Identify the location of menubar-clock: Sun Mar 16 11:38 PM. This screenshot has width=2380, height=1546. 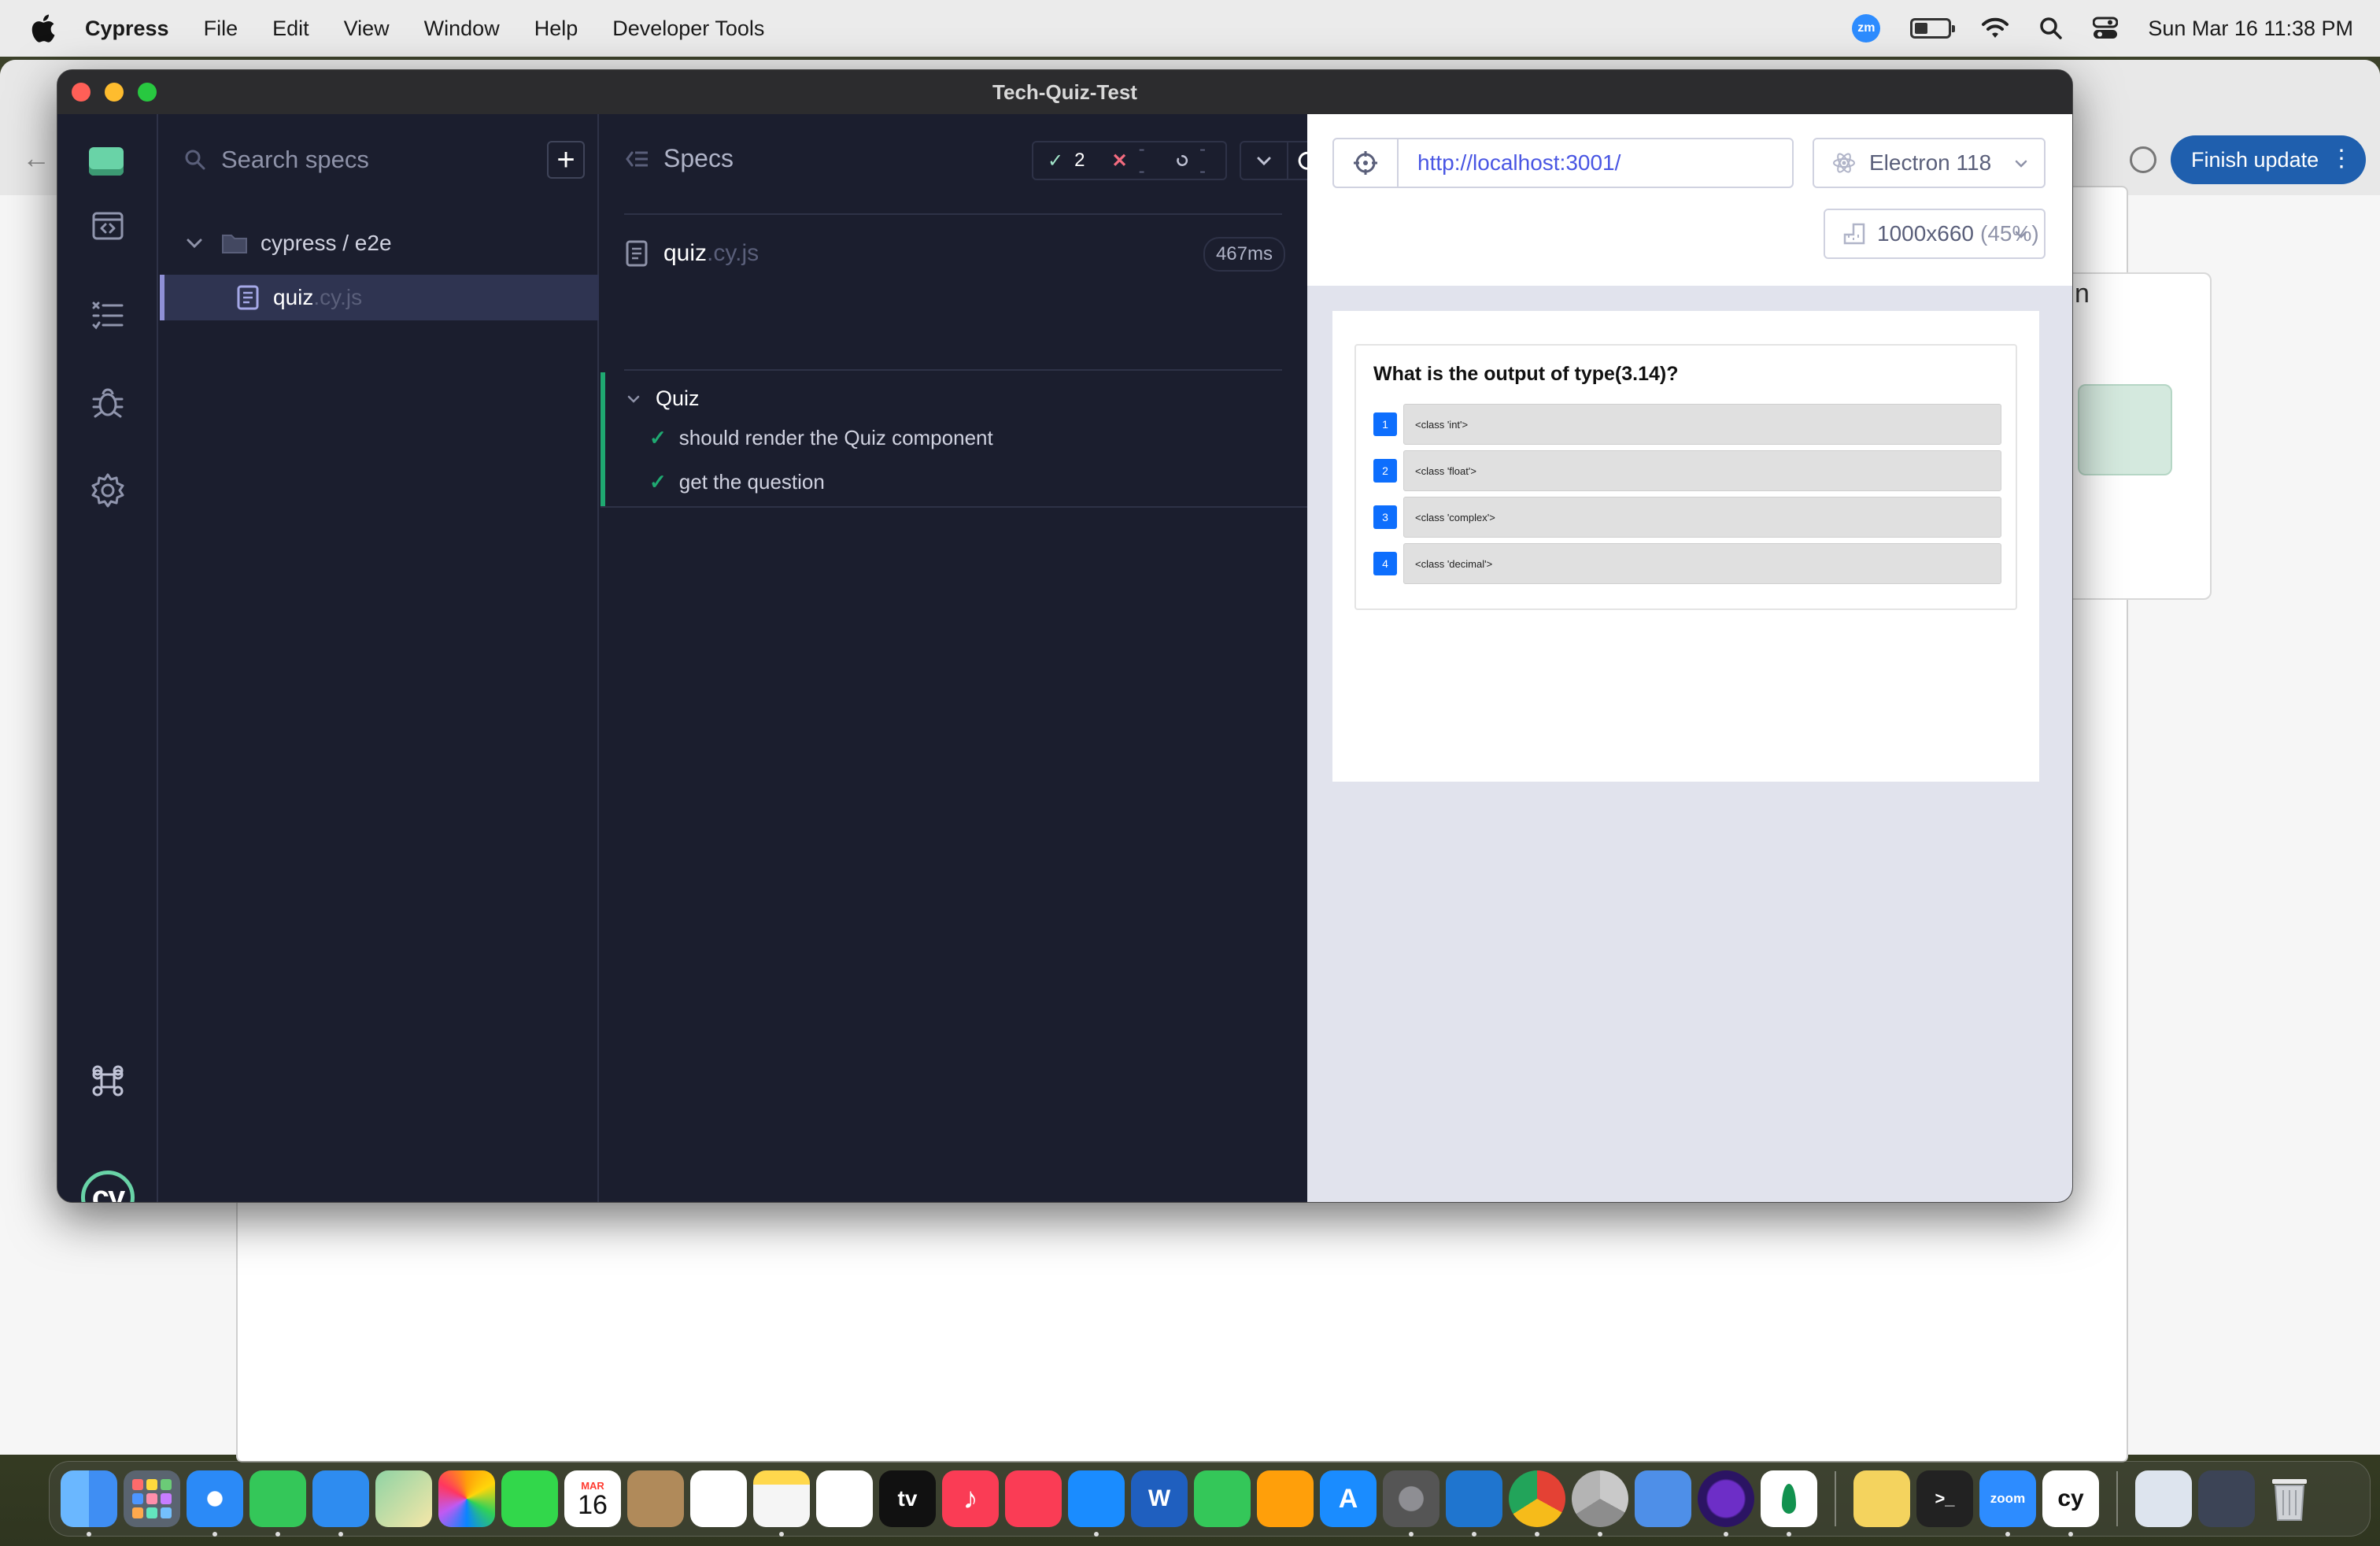
(2250, 29).